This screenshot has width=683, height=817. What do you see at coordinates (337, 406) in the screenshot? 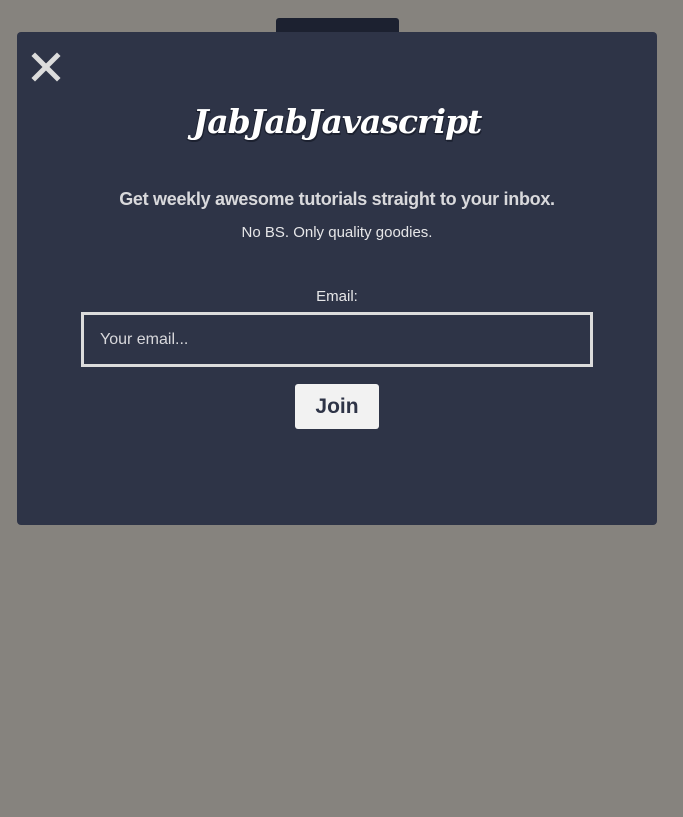
I see `join-button: Join` at bounding box center [337, 406].